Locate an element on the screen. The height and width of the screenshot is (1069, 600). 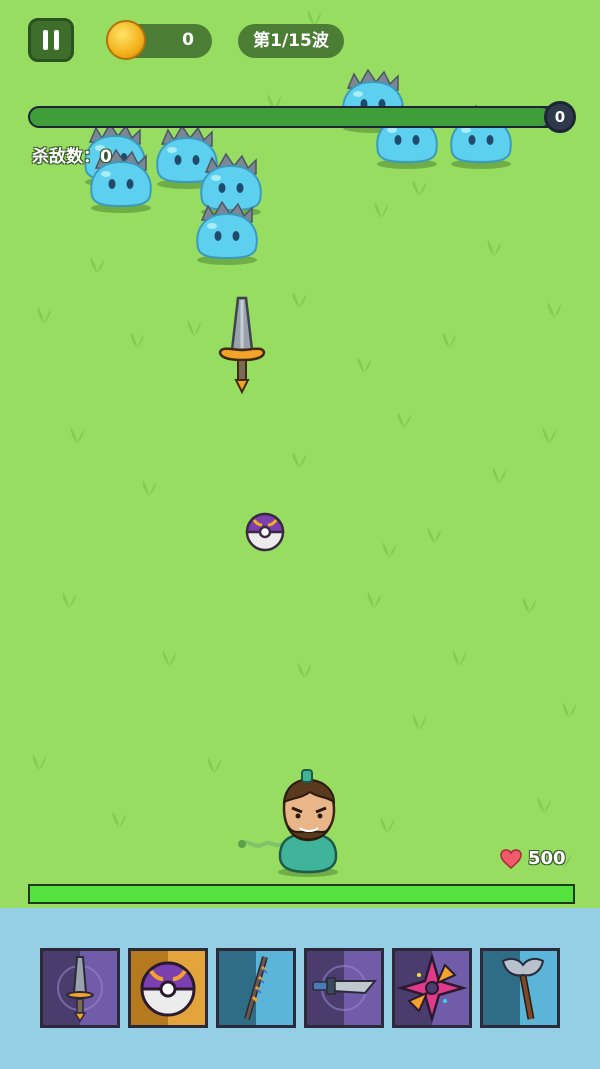
pause-icon is located at coordinates (51, 40).